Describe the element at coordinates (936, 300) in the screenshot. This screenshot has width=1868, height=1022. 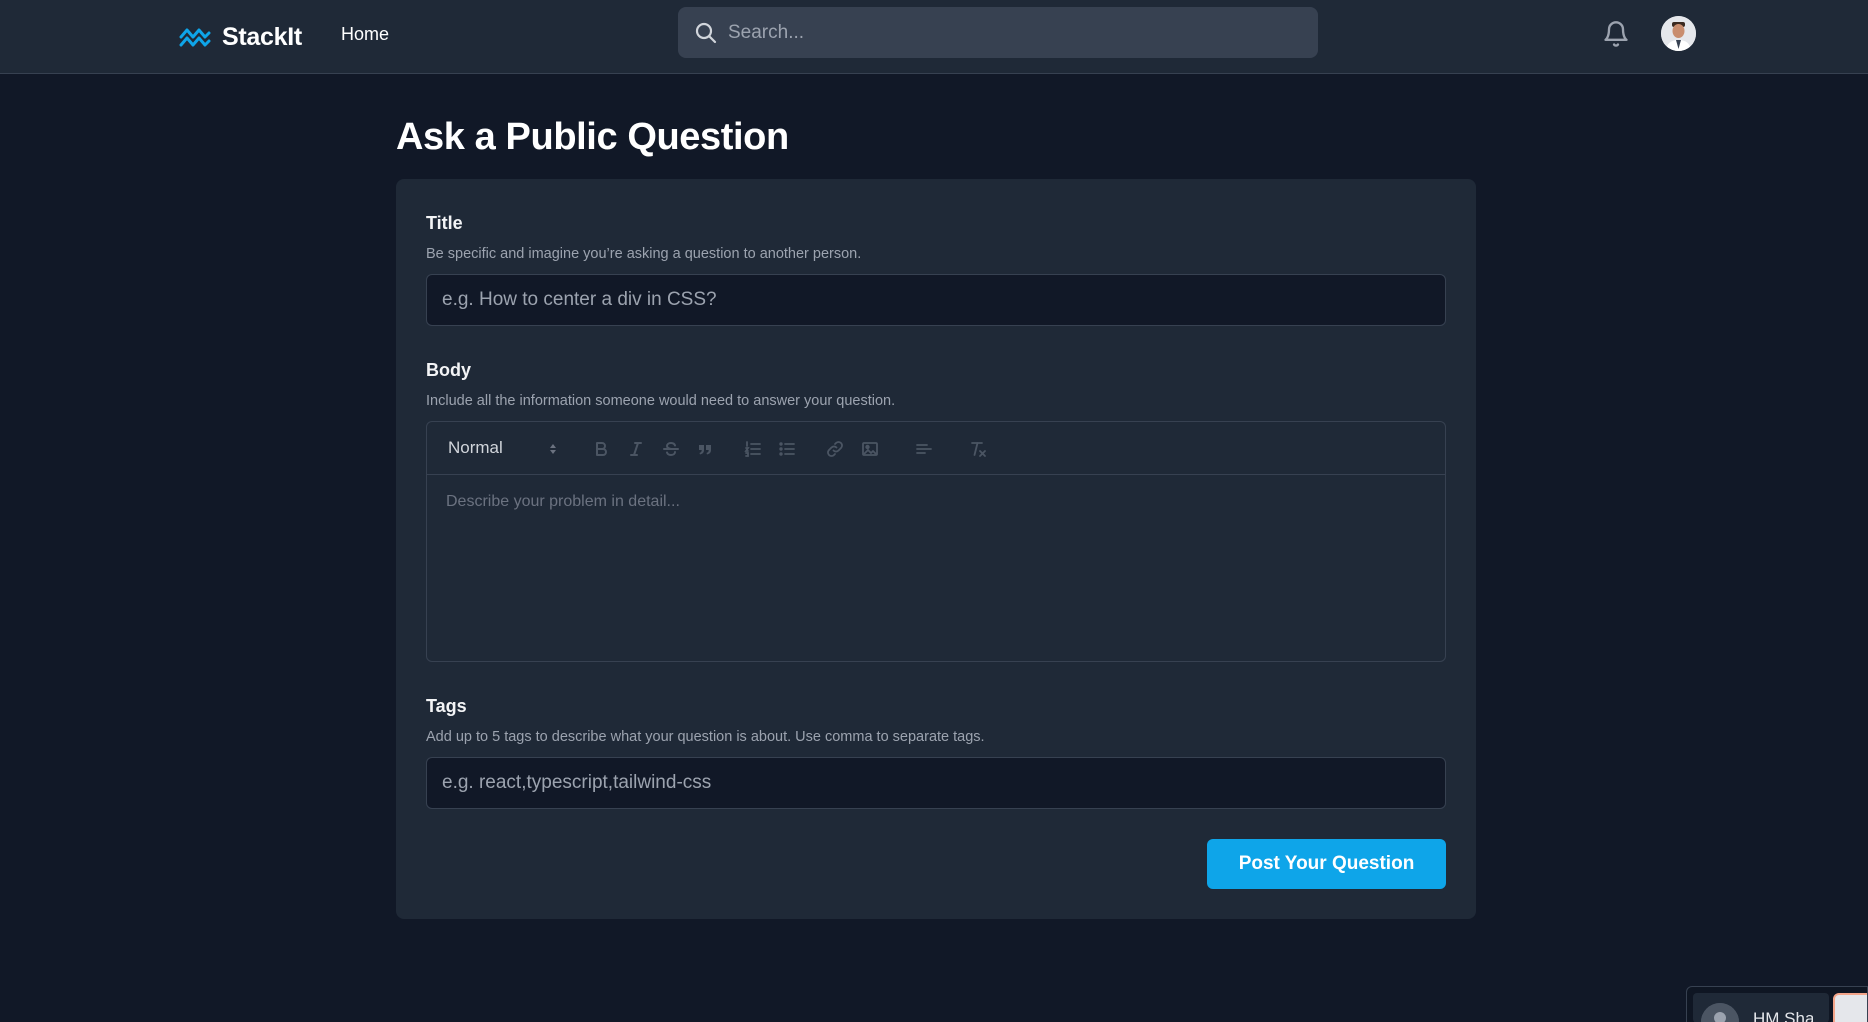
I see `title-input` at that location.